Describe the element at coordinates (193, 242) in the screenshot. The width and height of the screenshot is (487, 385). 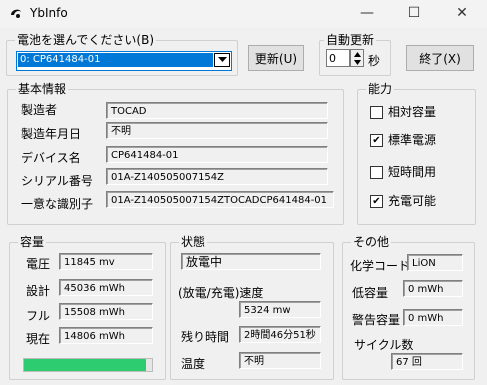
I see `state-title: 状態` at that location.